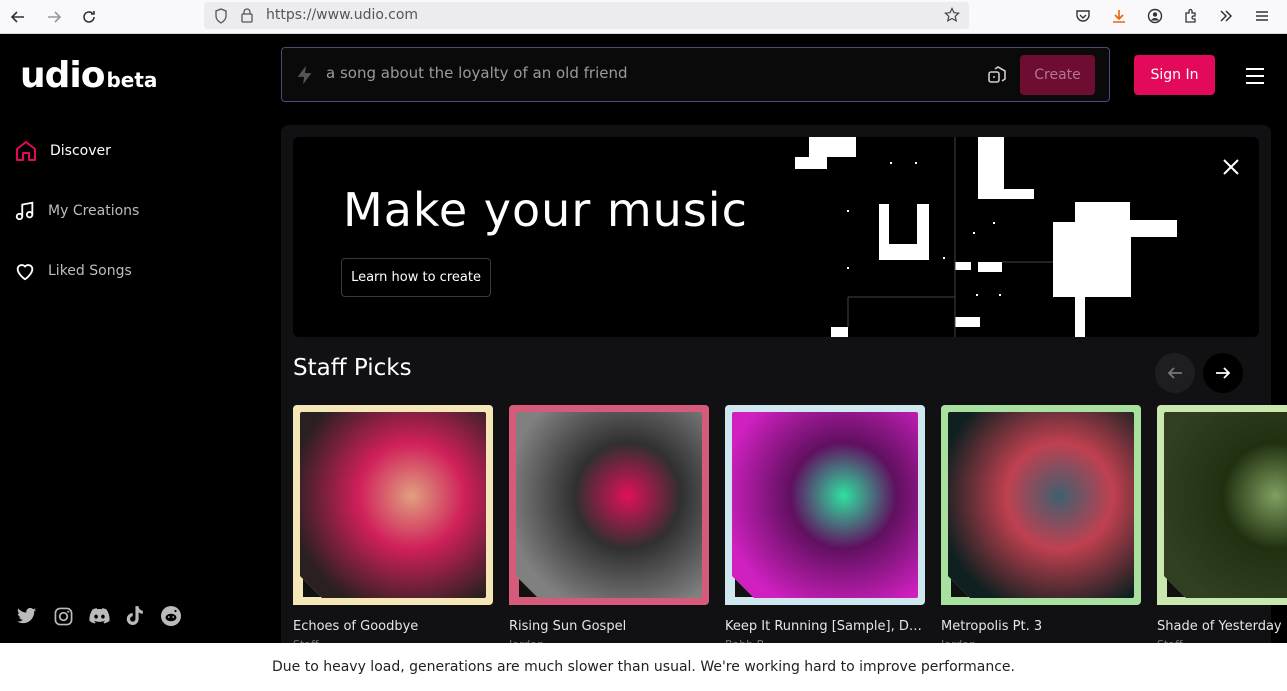 The height and width of the screenshot is (691, 1287). I want to click on song-card-title: Metropolis Pt. 3, so click(1041, 626).